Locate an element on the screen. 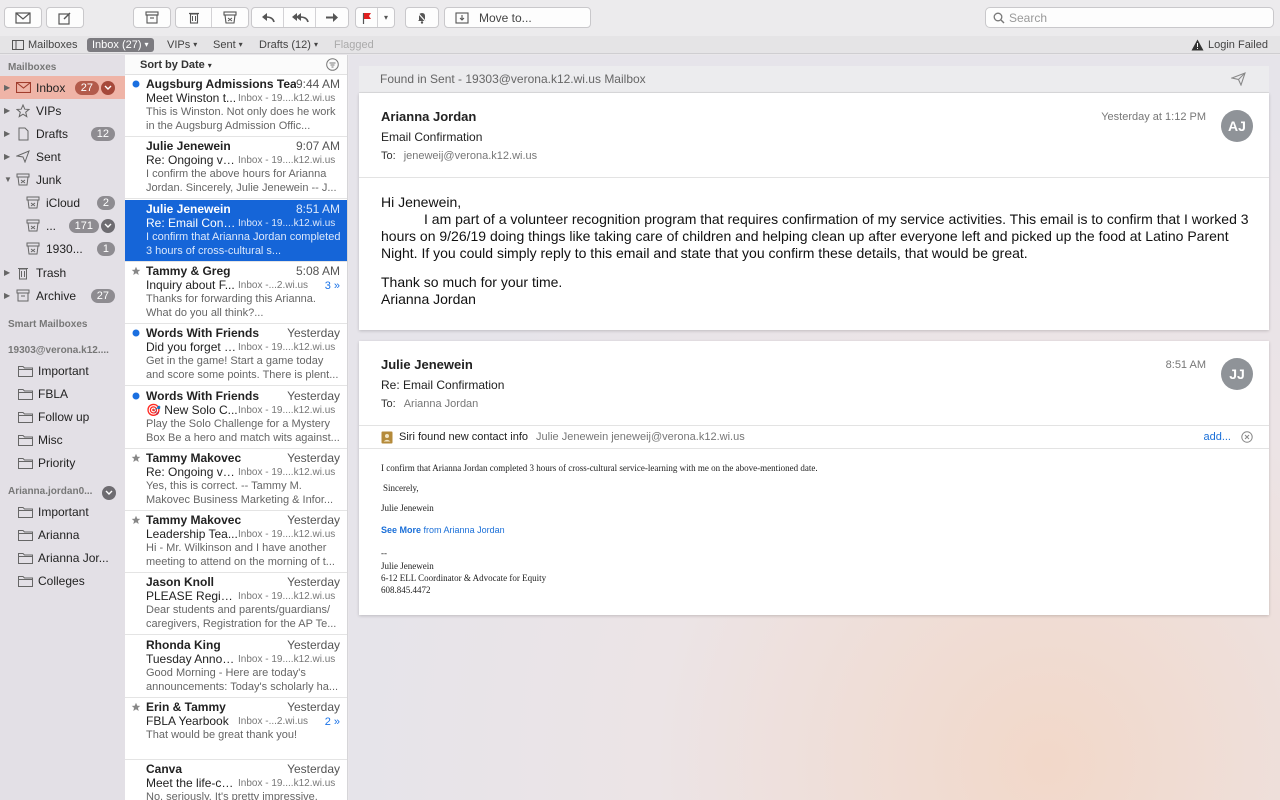 The image size is (1280, 800). sidebar-item-label: iCloud is located at coordinates (63, 202).